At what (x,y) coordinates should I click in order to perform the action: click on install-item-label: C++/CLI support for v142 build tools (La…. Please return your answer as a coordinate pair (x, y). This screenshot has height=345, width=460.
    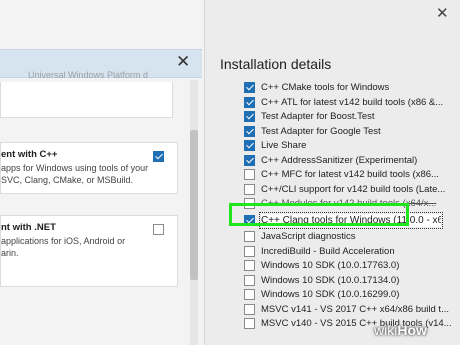
    Looking at the image, I should click on (353, 189).